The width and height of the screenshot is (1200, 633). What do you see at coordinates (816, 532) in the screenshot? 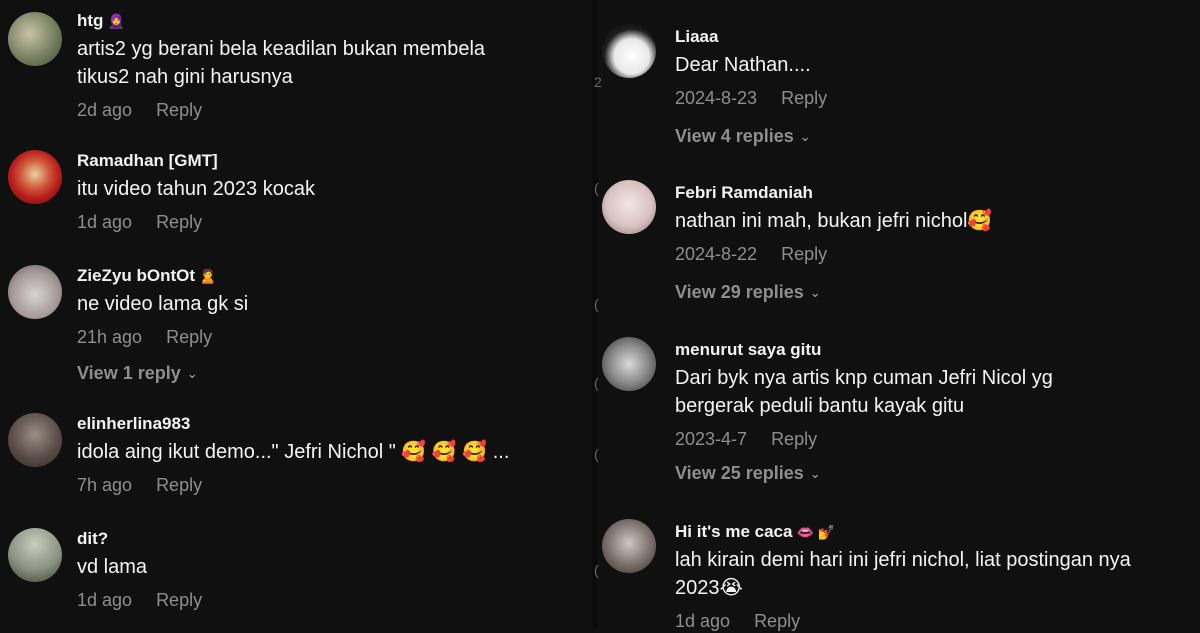
I see `user-badge-emoji: 👄 💅` at bounding box center [816, 532].